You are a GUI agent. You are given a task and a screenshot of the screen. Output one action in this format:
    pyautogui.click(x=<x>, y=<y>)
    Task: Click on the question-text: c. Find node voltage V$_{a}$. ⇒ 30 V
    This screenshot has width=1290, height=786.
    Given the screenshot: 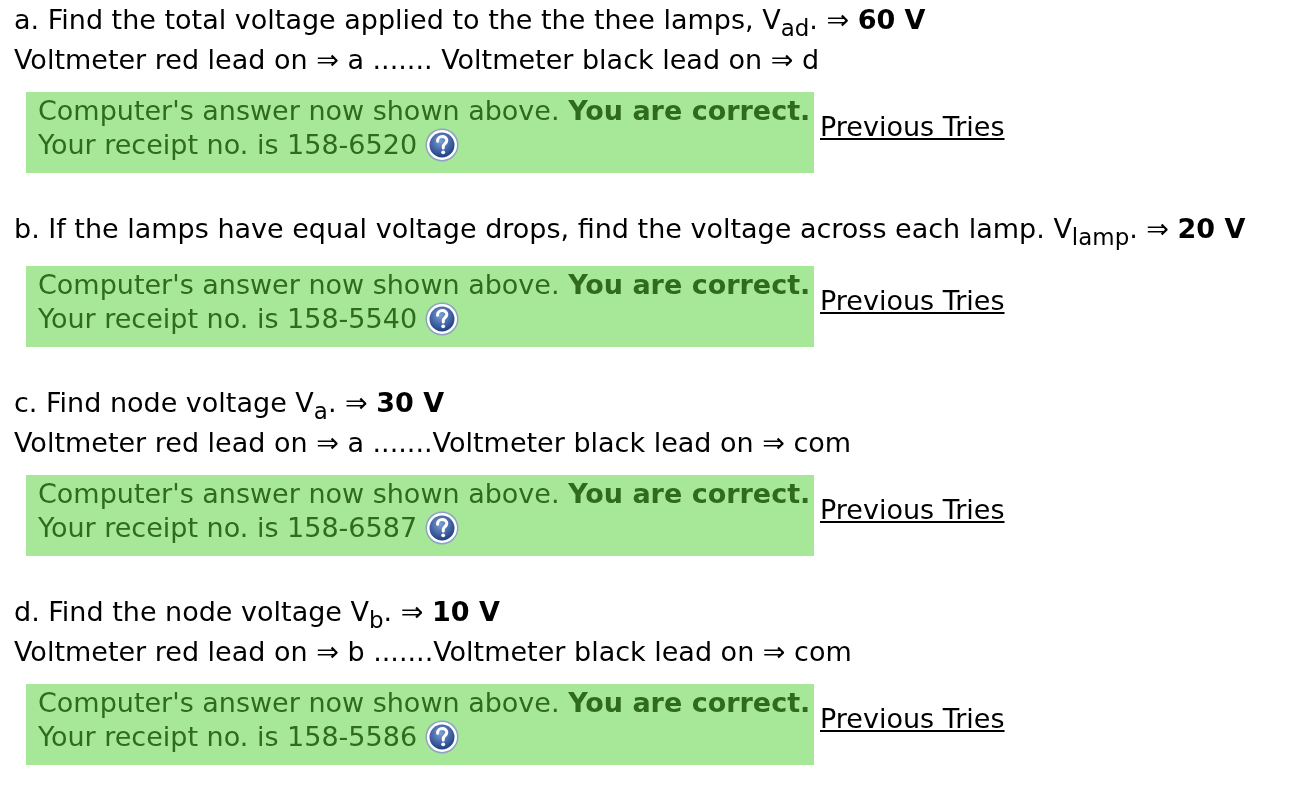 What is the action you would take?
    pyautogui.click(x=230, y=404)
    